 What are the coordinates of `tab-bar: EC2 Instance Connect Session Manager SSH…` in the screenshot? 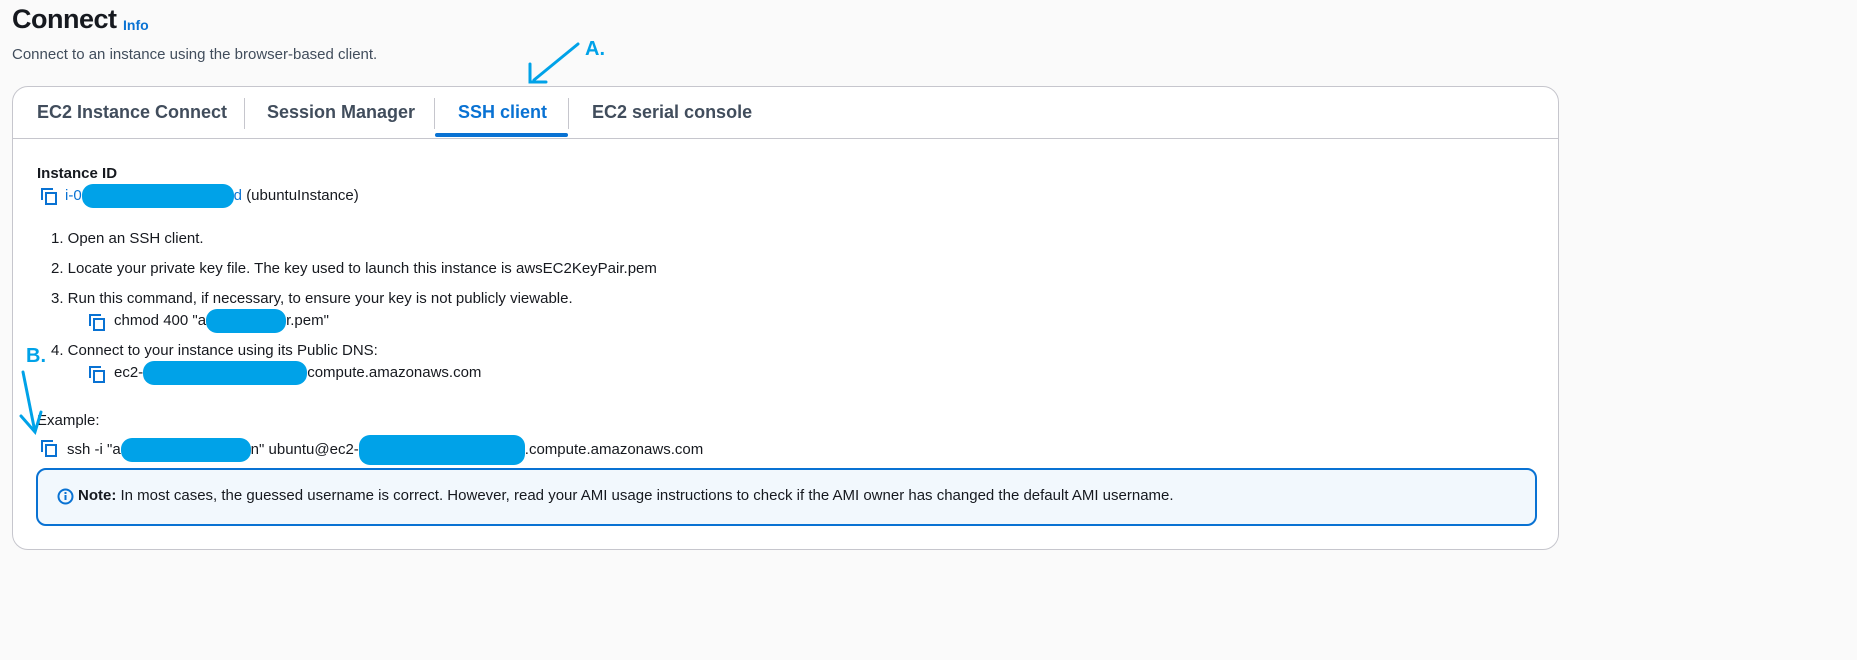 It's located at (785, 113).